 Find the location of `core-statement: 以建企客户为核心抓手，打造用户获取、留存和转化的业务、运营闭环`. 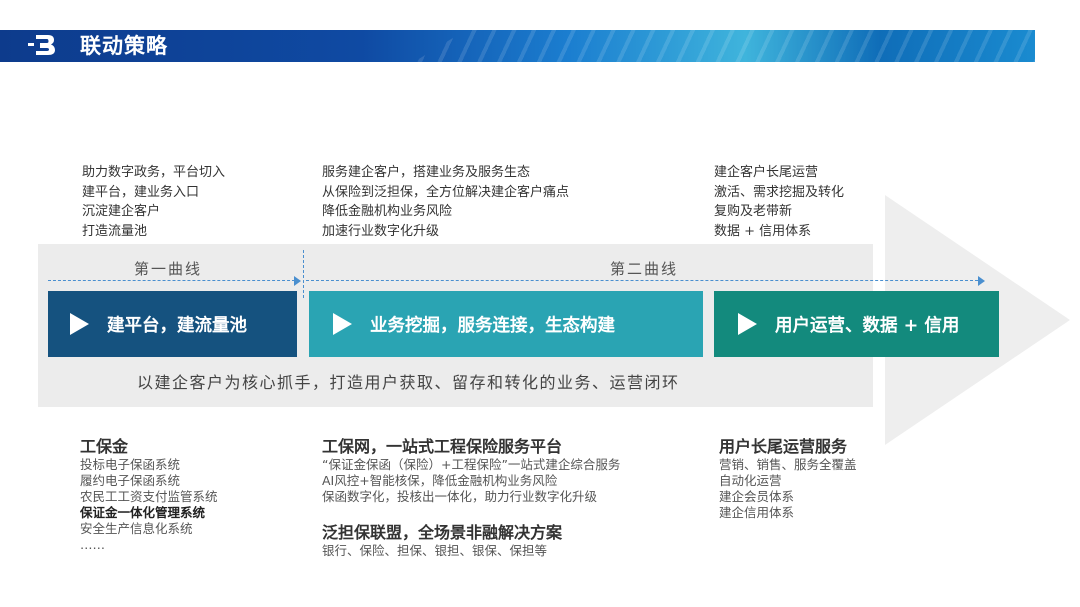

core-statement: 以建企客户为核心抓手，打造用户获取、留存和转化的业务、运营闭环 is located at coordinates (408, 382).